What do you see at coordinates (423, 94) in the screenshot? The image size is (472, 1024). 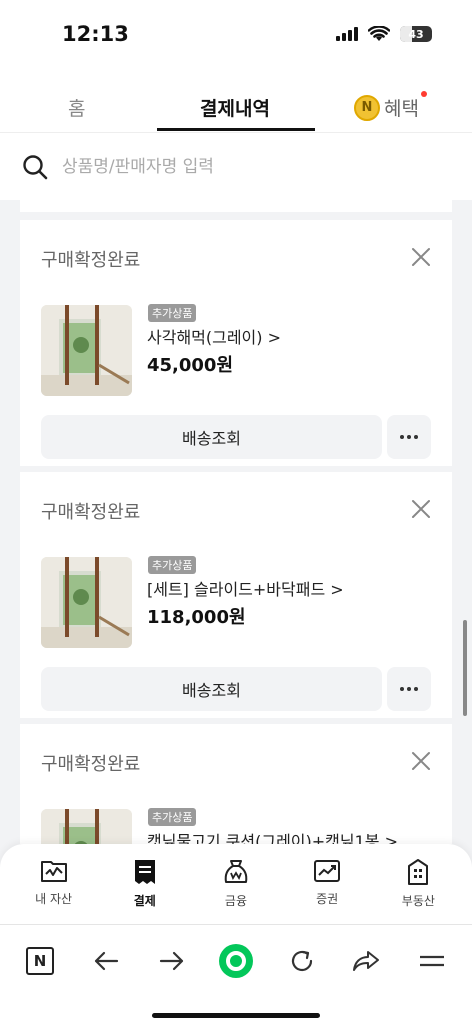 I see `notification-dot` at bounding box center [423, 94].